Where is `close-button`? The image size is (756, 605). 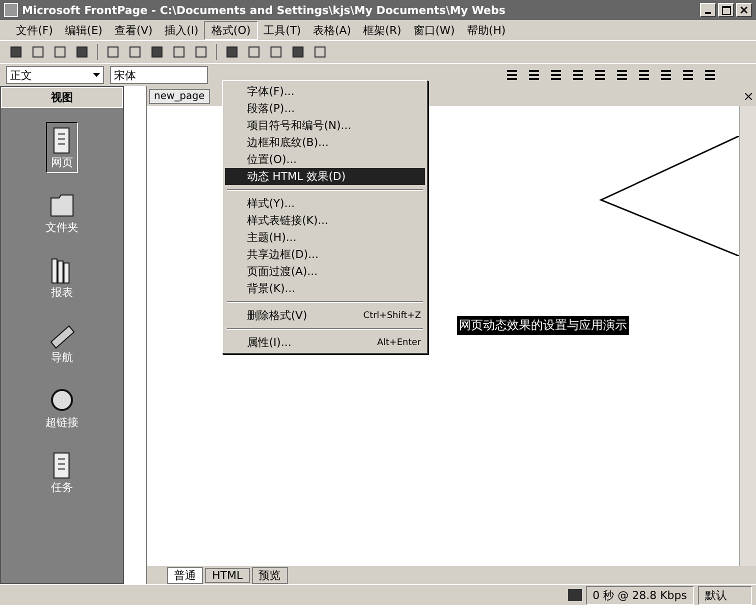
close-button is located at coordinates (744, 10).